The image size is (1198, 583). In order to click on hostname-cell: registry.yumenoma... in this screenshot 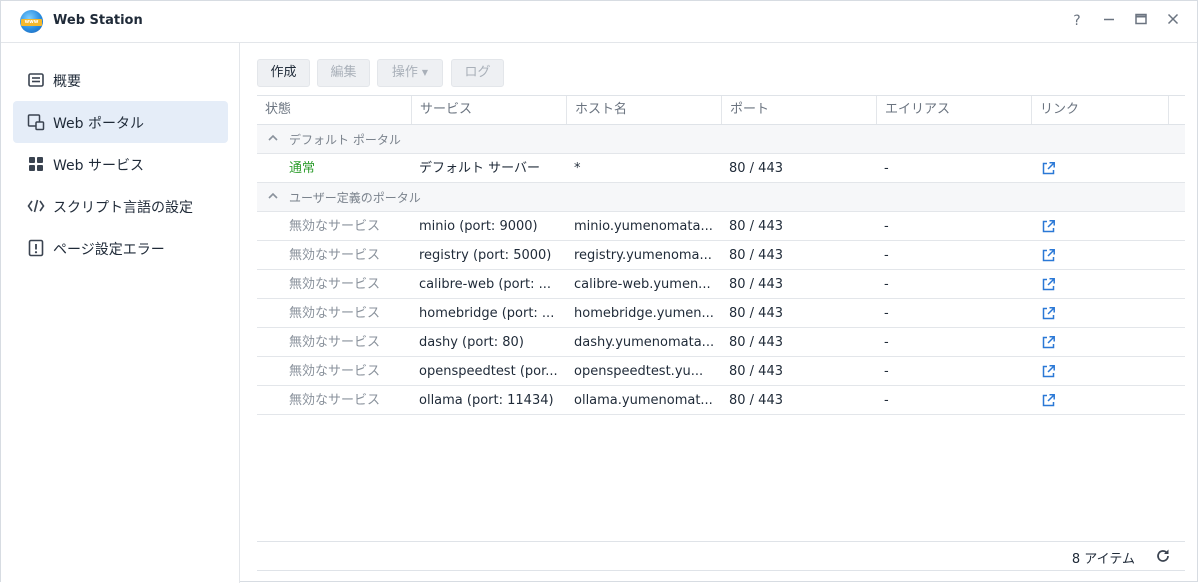, I will do `click(643, 255)`.